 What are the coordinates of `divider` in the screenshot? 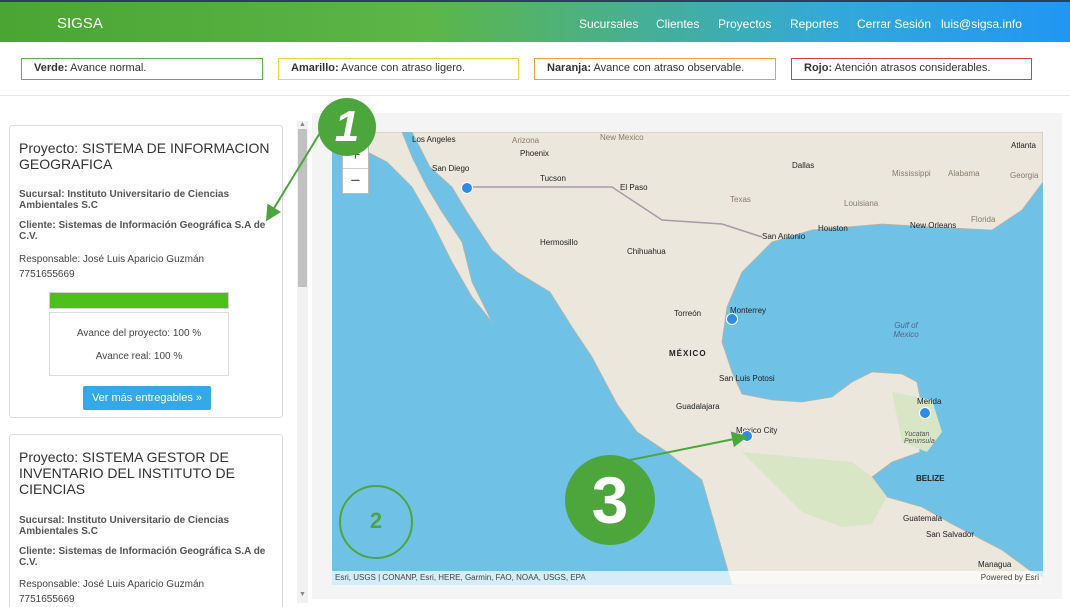 It's located at (535, 95).